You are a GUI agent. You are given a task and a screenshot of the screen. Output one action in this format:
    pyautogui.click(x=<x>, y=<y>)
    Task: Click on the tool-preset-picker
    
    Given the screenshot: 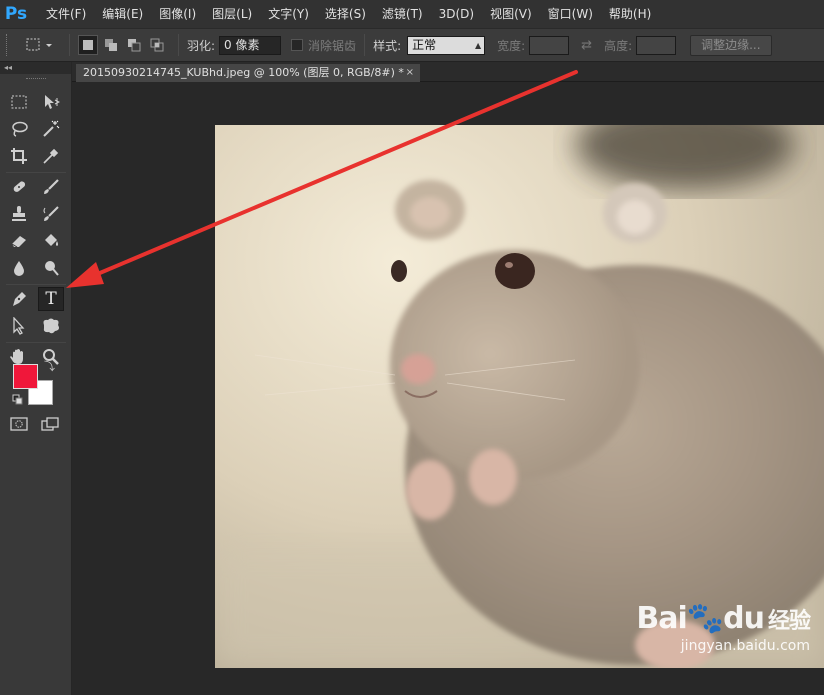 What is the action you would take?
    pyautogui.click(x=41, y=45)
    